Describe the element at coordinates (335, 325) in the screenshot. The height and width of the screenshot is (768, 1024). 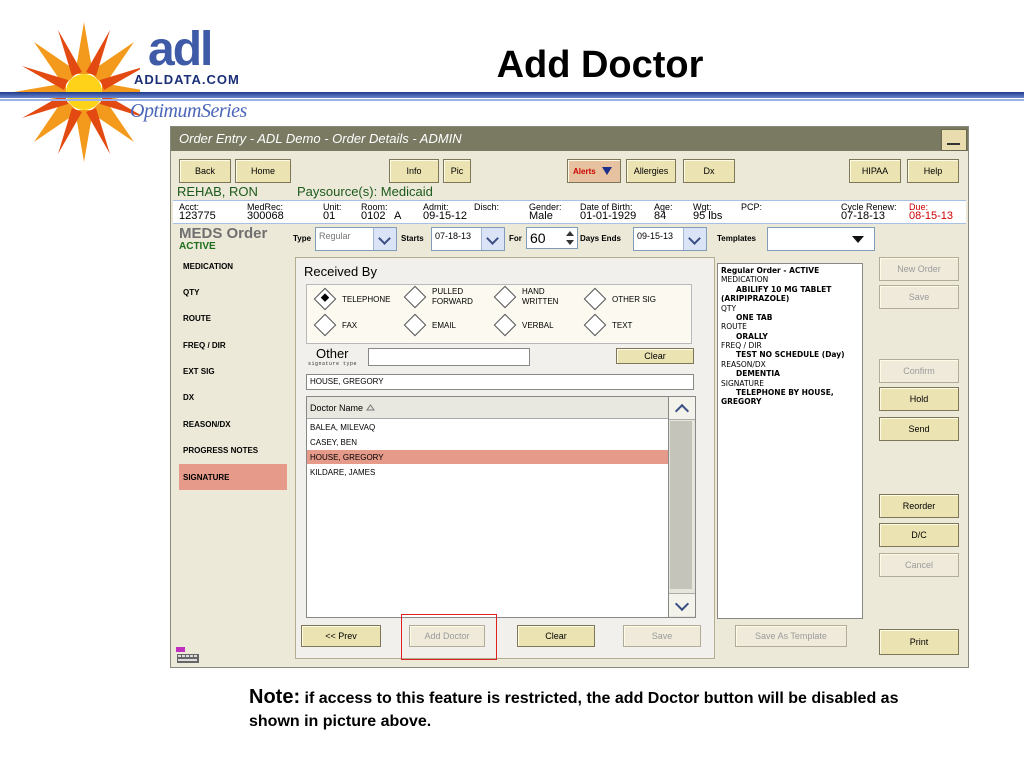
I see `radio-fax: FAX` at that location.